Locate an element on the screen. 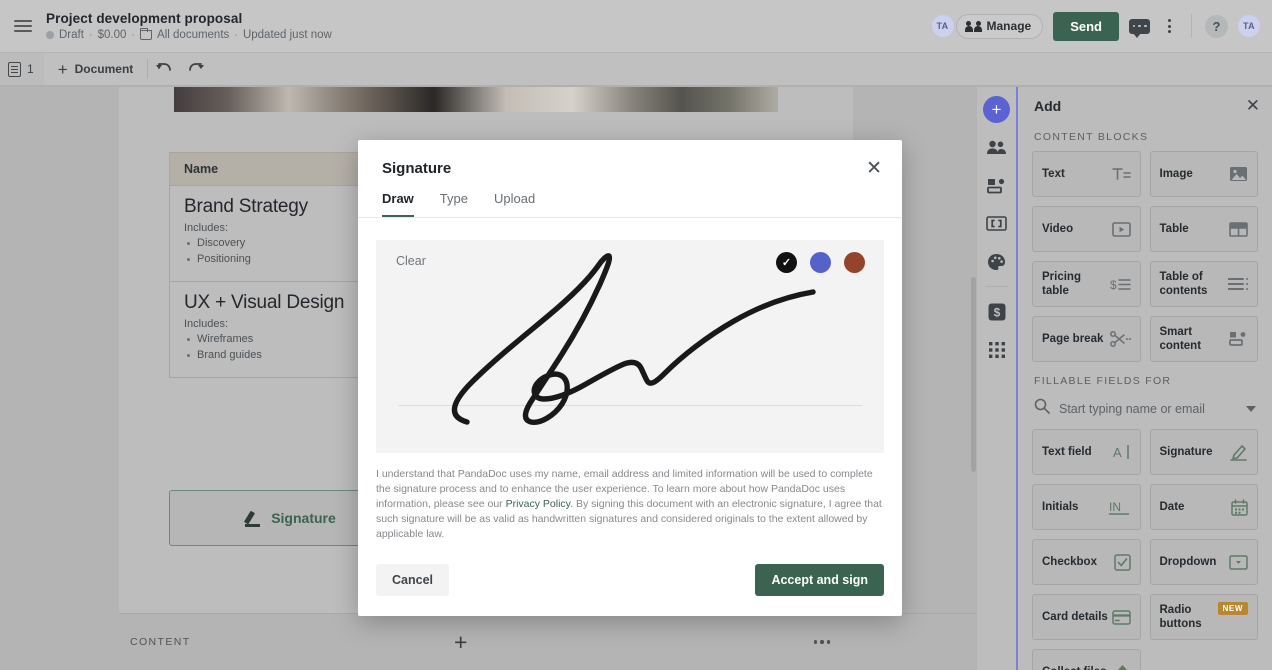 This screenshot has width=1272, height=670. block-video: Video is located at coordinates (1086, 229).